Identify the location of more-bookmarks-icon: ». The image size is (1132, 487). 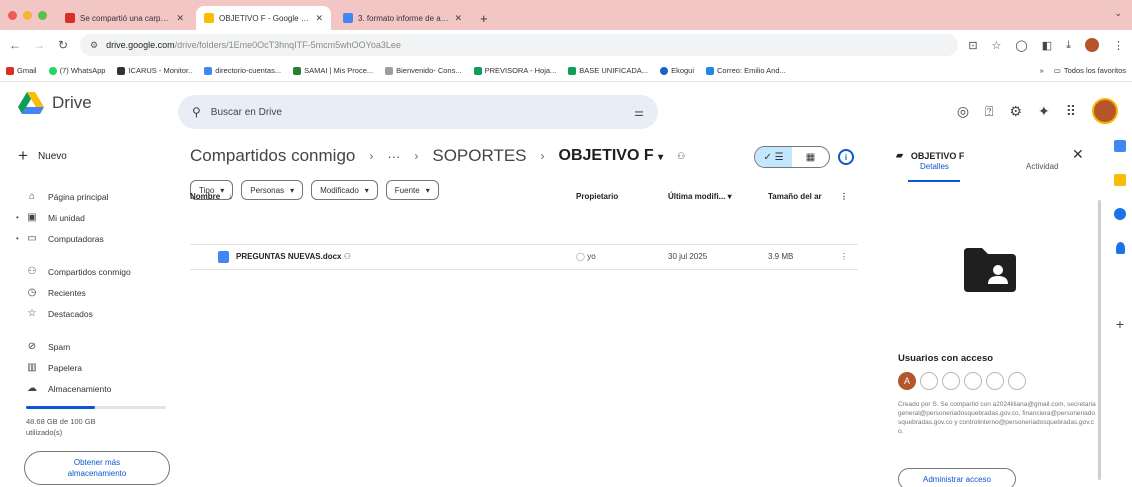
(1042, 70).